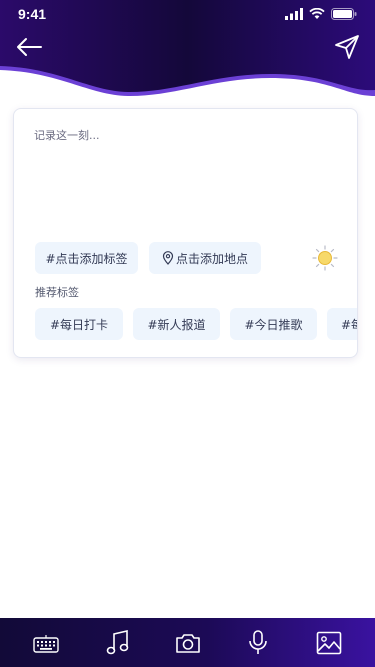  What do you see at coordinates (29, 47) in the screenshot?
I see `back-arrow-icon` at bounding box center [29, 47].